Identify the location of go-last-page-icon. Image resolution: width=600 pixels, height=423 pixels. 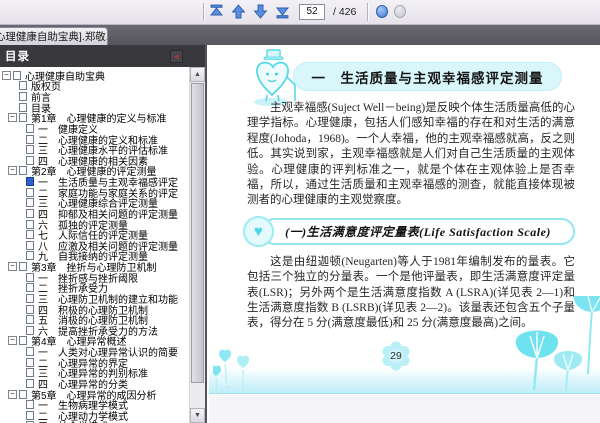
(282, 13).